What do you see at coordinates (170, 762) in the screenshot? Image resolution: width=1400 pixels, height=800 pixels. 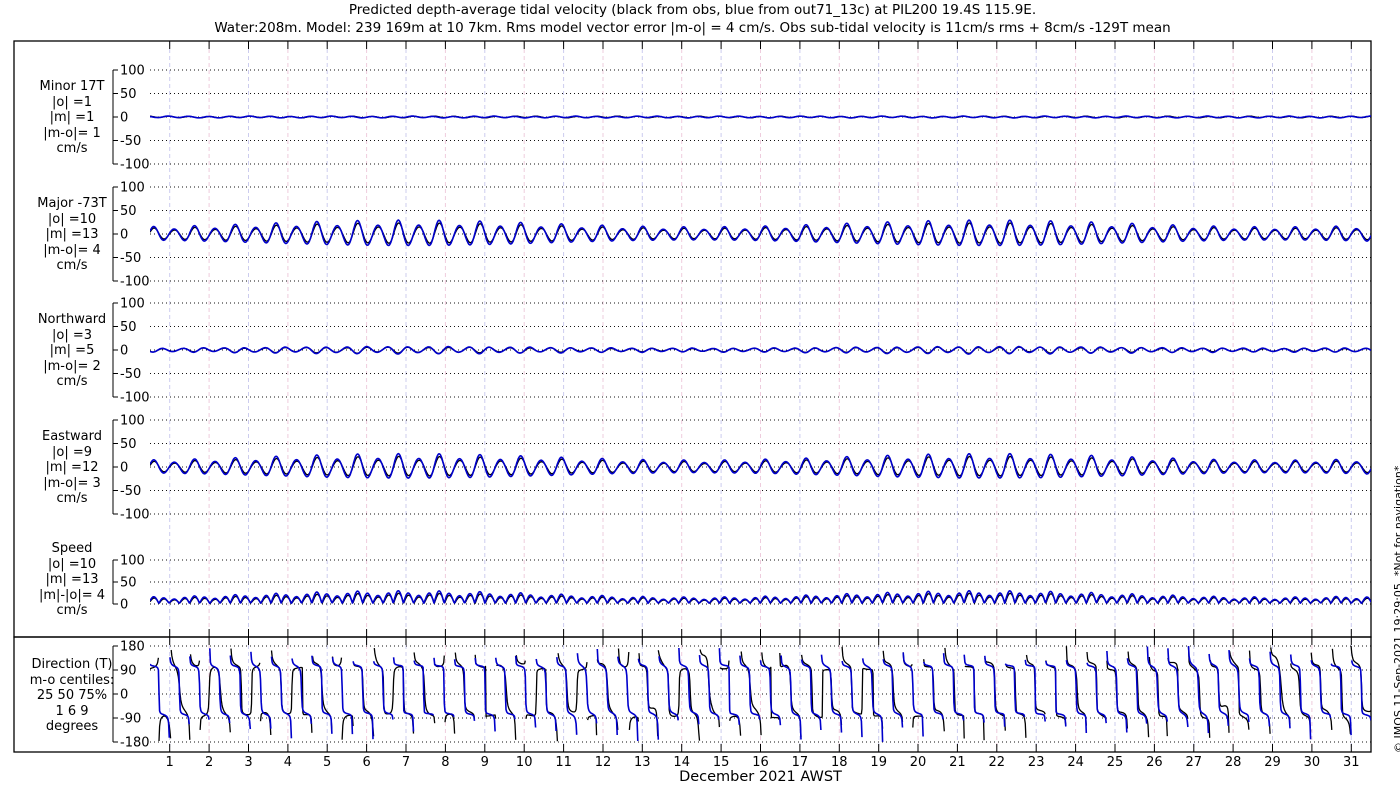 I see `x-tick-label: 1` at bounding box center [170, 762].